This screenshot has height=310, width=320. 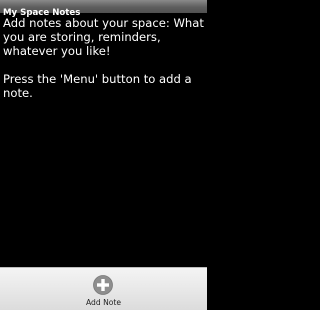 What do you see at coordinates (103, 285) in the screenshot?
I see `plus-circle-icon` at bounding box center [103, 285].